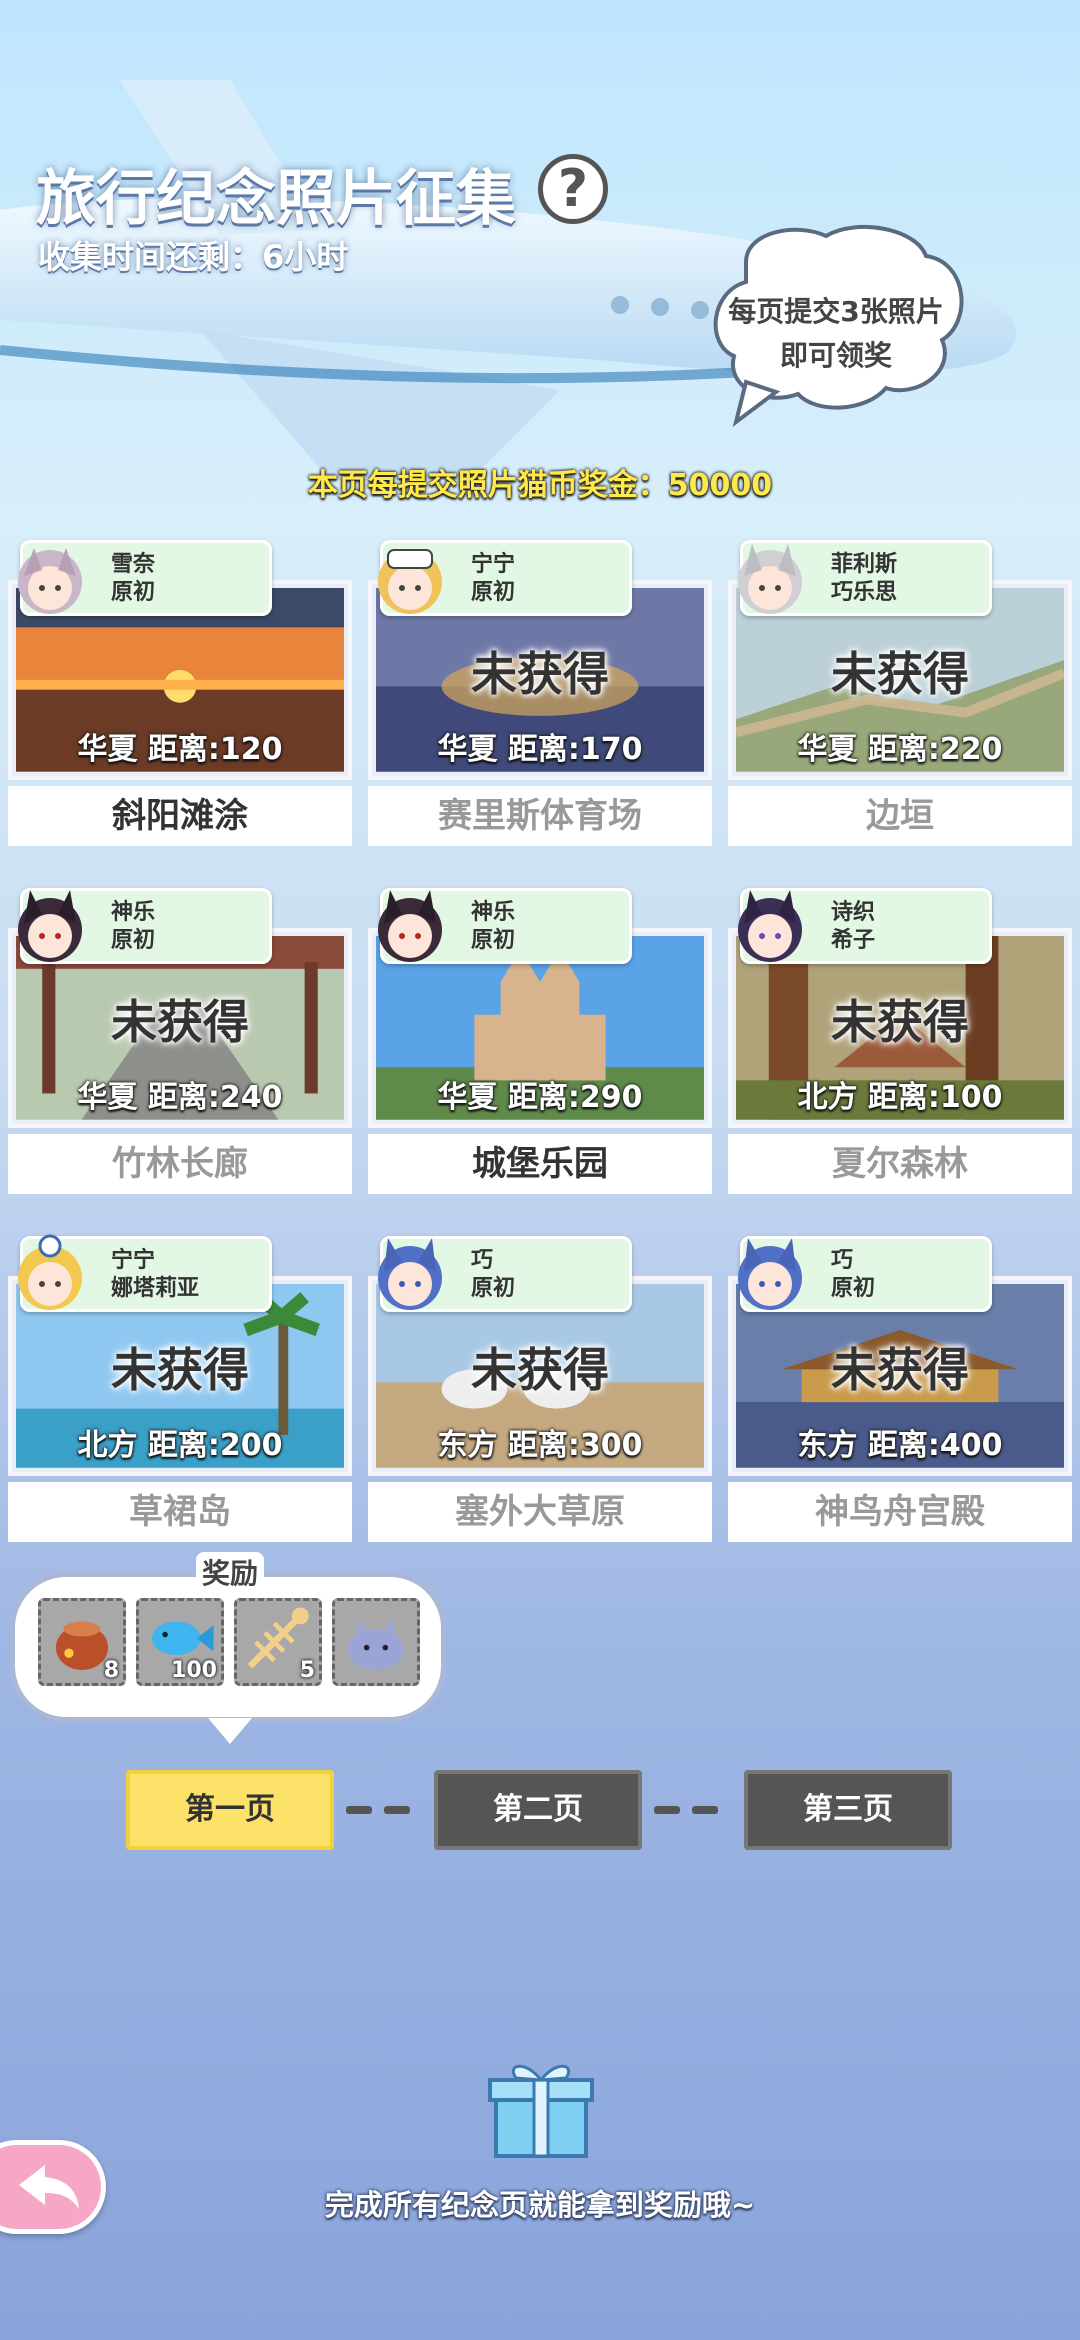 Image resolution: width=1080 pixels, height=2340 pixels. What do you see at coordinates (111, 1670) in the screenshot?
I see `reward-quantity: 8` at bounding box center [111, 1670].